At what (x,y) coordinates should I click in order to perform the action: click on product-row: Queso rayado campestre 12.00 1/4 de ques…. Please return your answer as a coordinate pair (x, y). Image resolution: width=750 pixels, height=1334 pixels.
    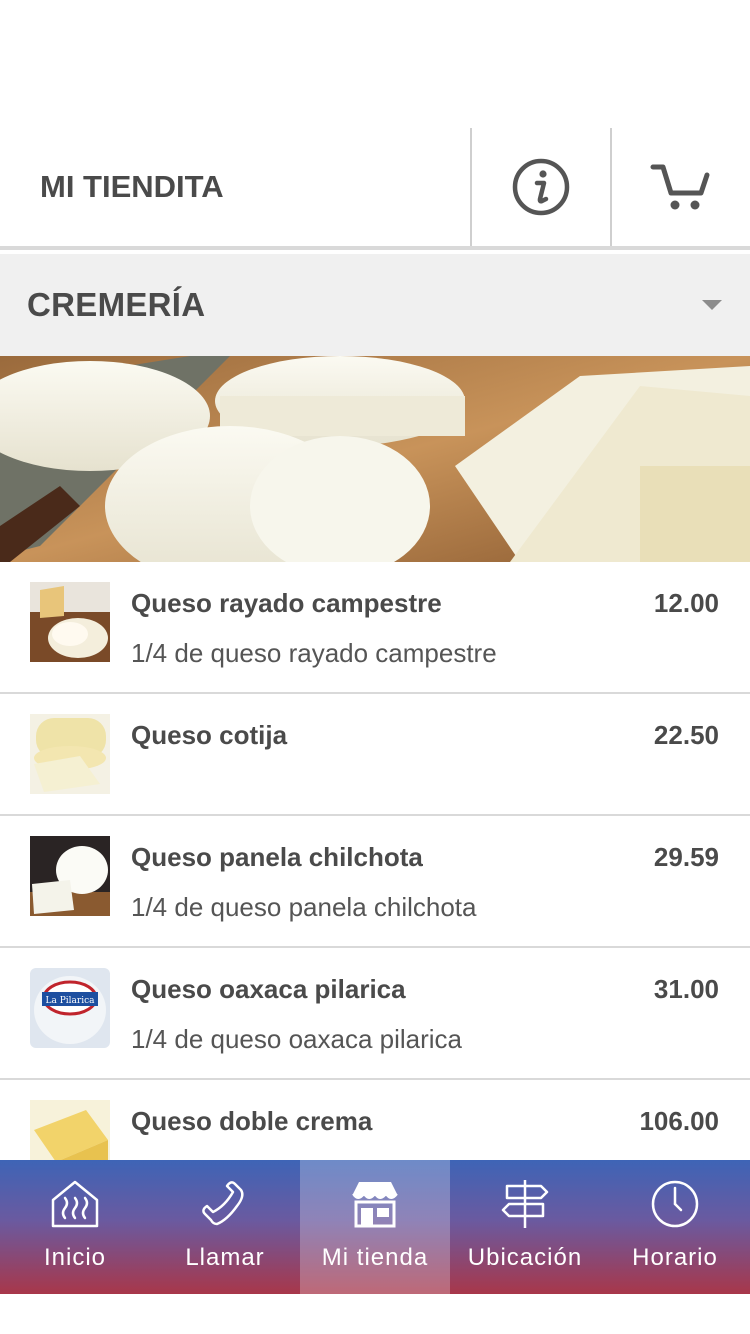
    Looking at the image, I should click on (375, 628).